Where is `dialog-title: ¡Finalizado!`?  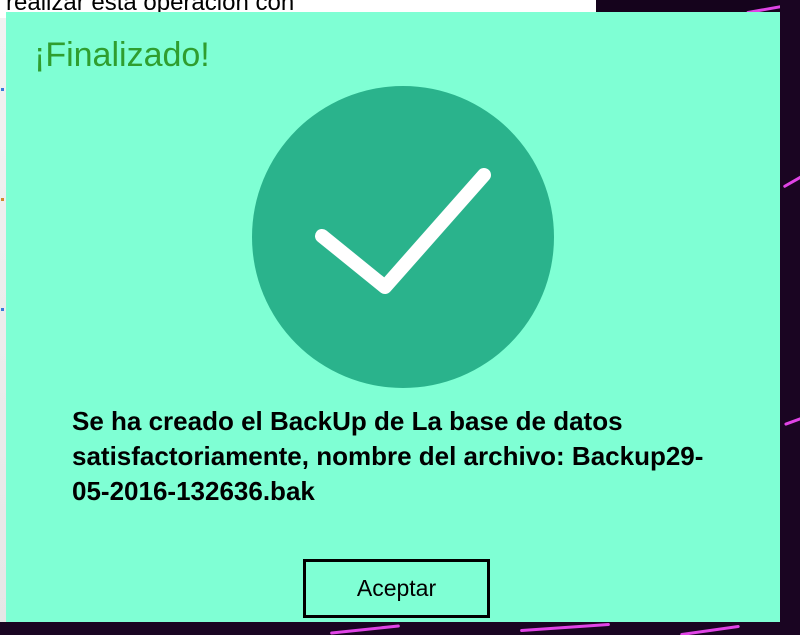 dialog-title: ¡Finalizado! is located at coordinates (122, 55).